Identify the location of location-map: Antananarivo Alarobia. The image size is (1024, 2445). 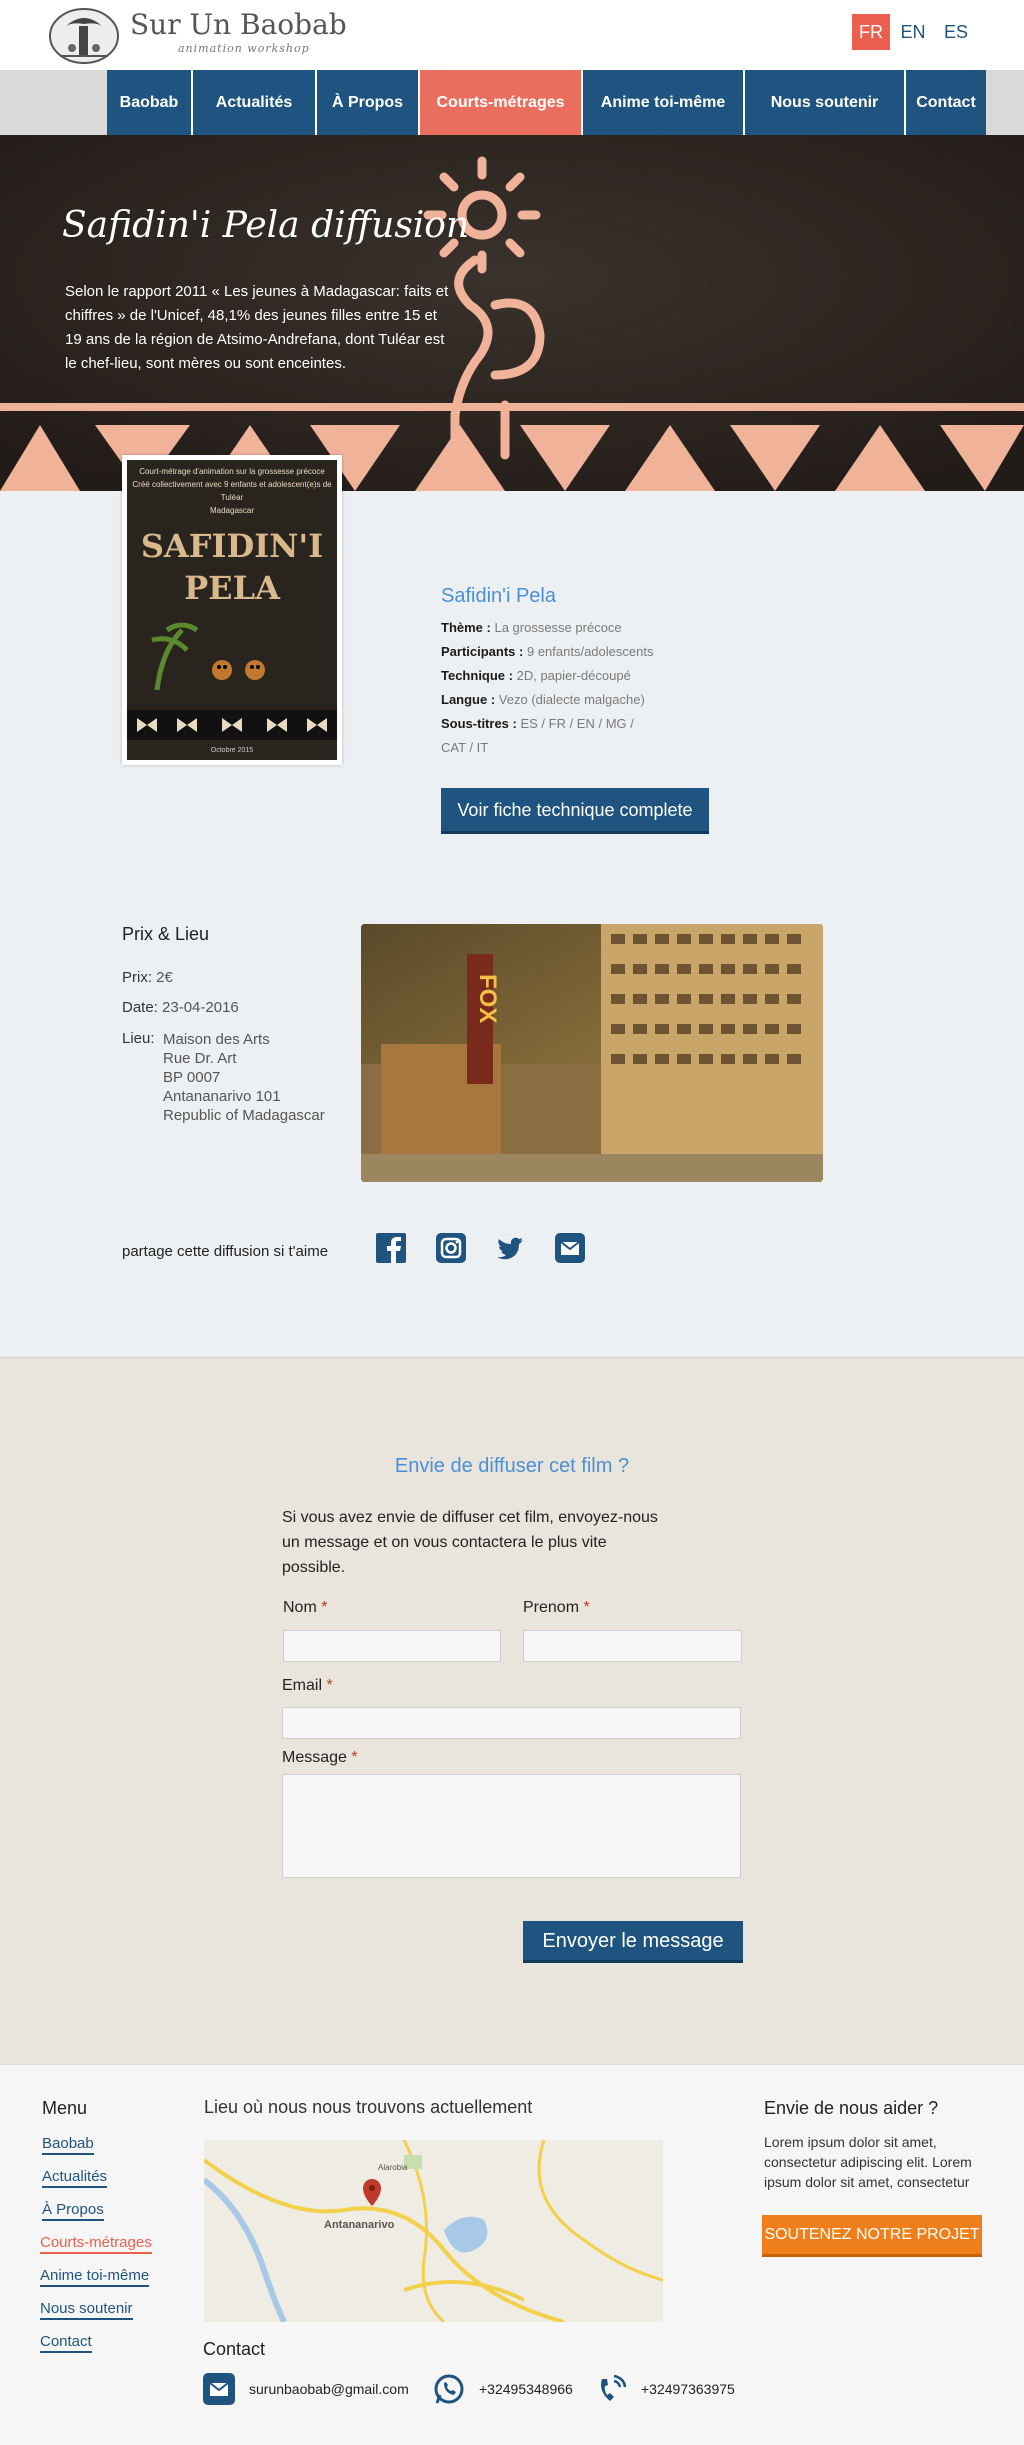
(433, 2231).